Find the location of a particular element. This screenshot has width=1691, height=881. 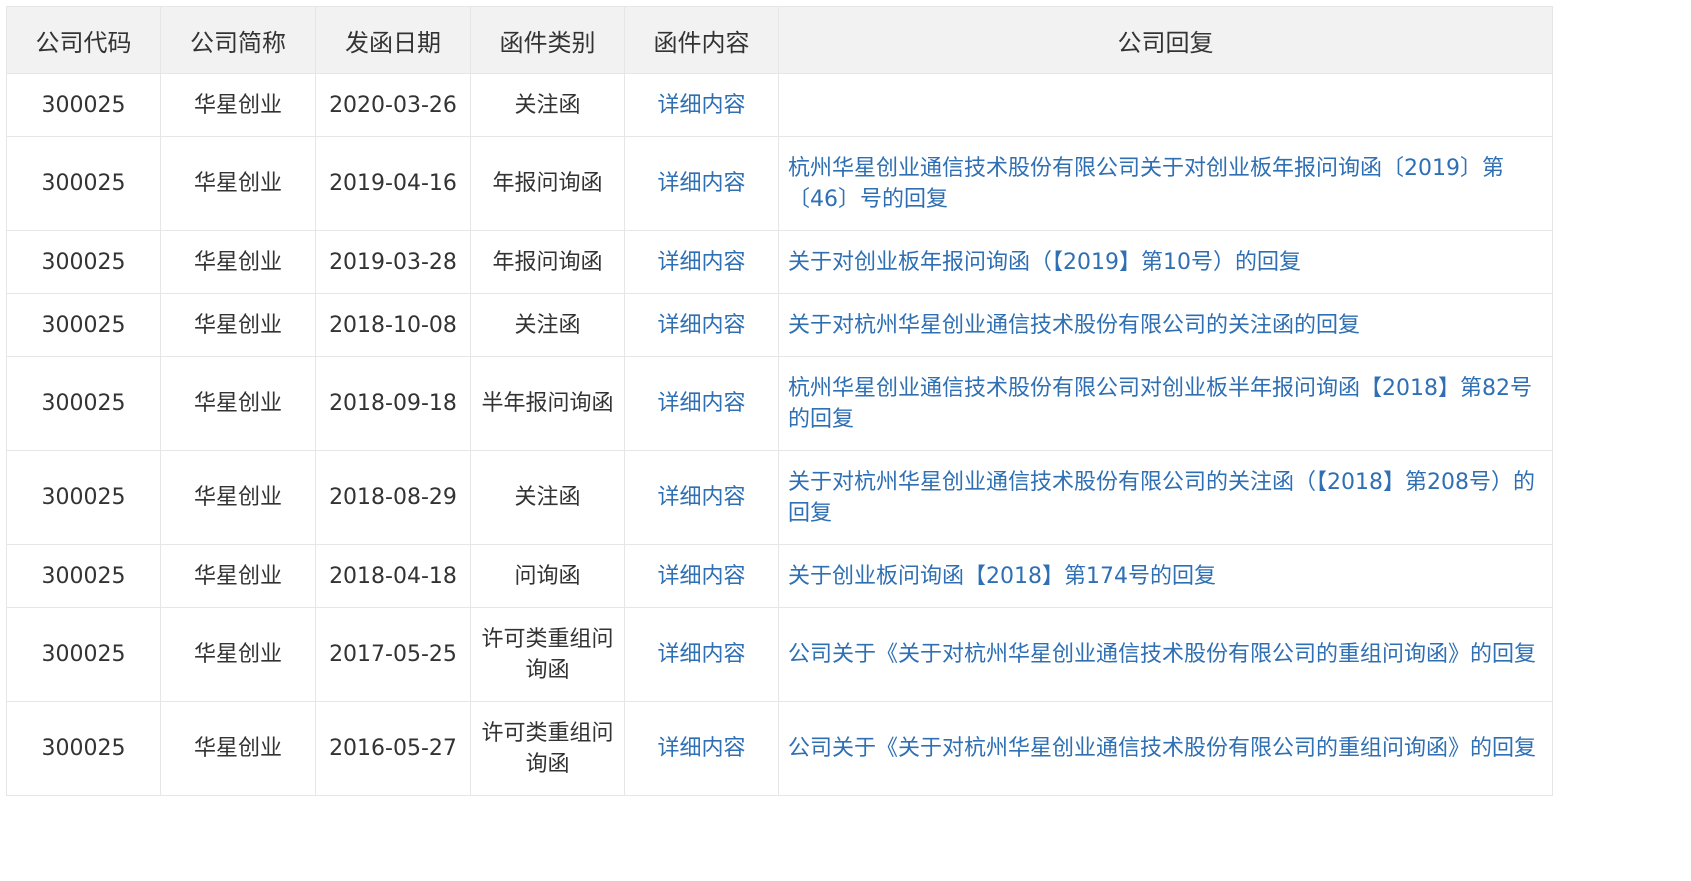

table-row: 300025 华星创业 2020-03-26 关注函 详细内容 is located at coordinates (779, 105).